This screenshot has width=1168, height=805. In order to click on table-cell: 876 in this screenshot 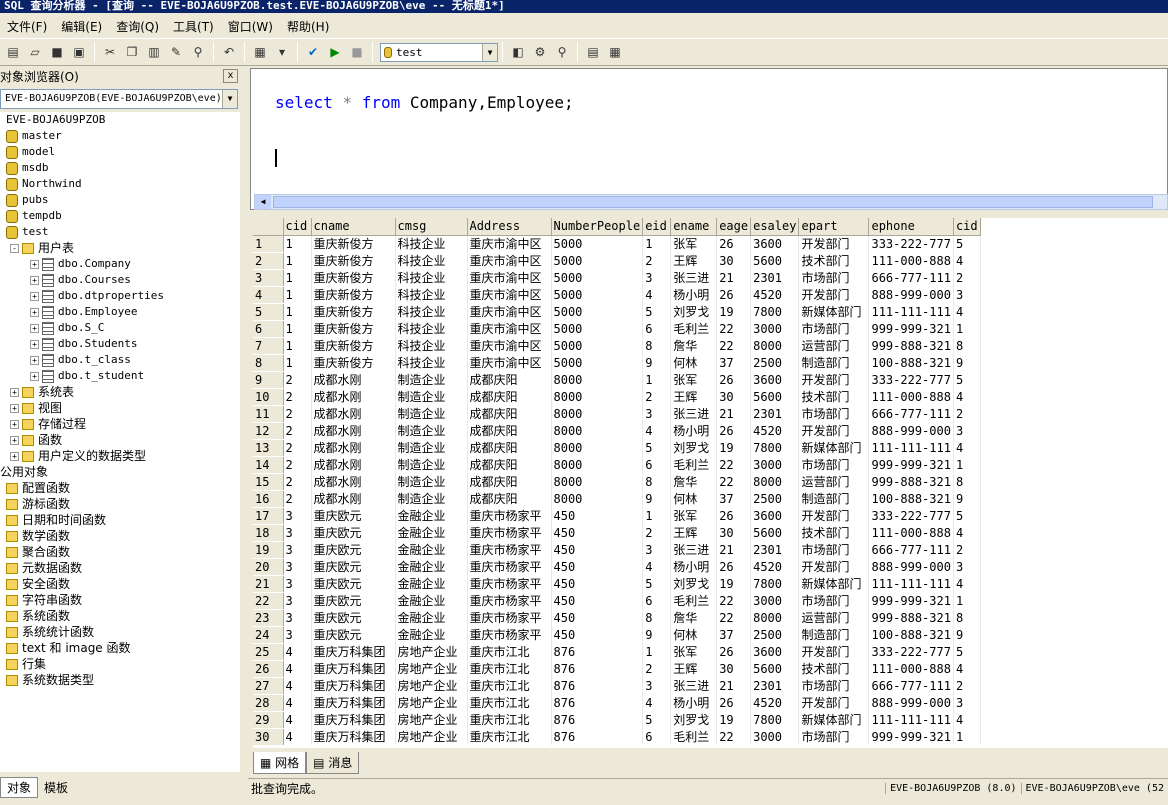, I will do `click(597, 719)`.